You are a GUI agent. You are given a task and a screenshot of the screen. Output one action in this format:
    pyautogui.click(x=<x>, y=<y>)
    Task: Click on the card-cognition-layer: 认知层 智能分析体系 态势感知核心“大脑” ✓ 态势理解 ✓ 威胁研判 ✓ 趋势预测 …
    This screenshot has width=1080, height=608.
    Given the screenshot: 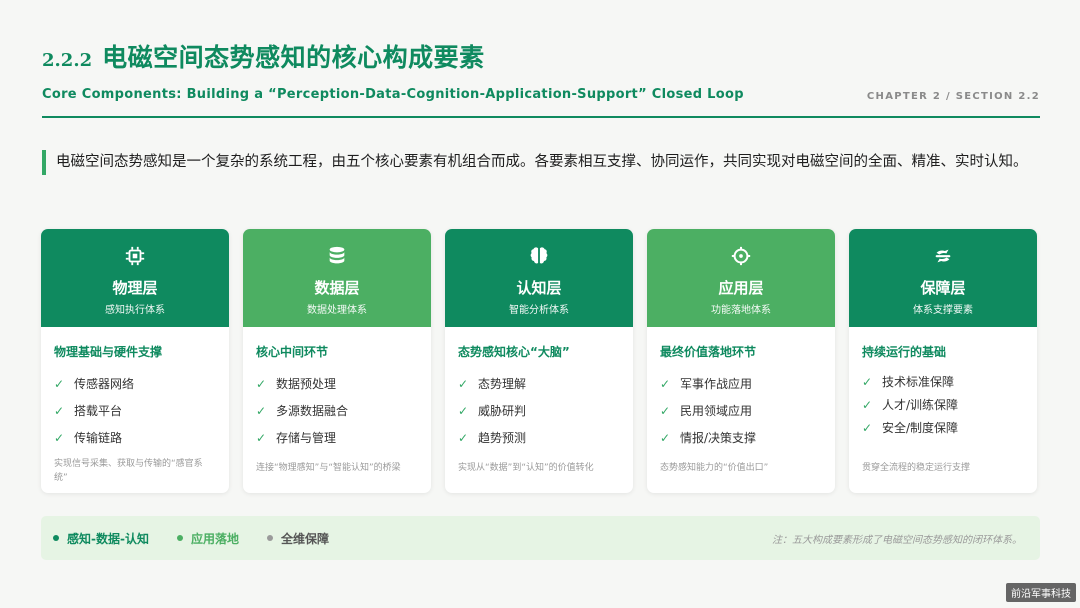 What is the action you would take?
    pyautogui.click(x=539, y=361)
    